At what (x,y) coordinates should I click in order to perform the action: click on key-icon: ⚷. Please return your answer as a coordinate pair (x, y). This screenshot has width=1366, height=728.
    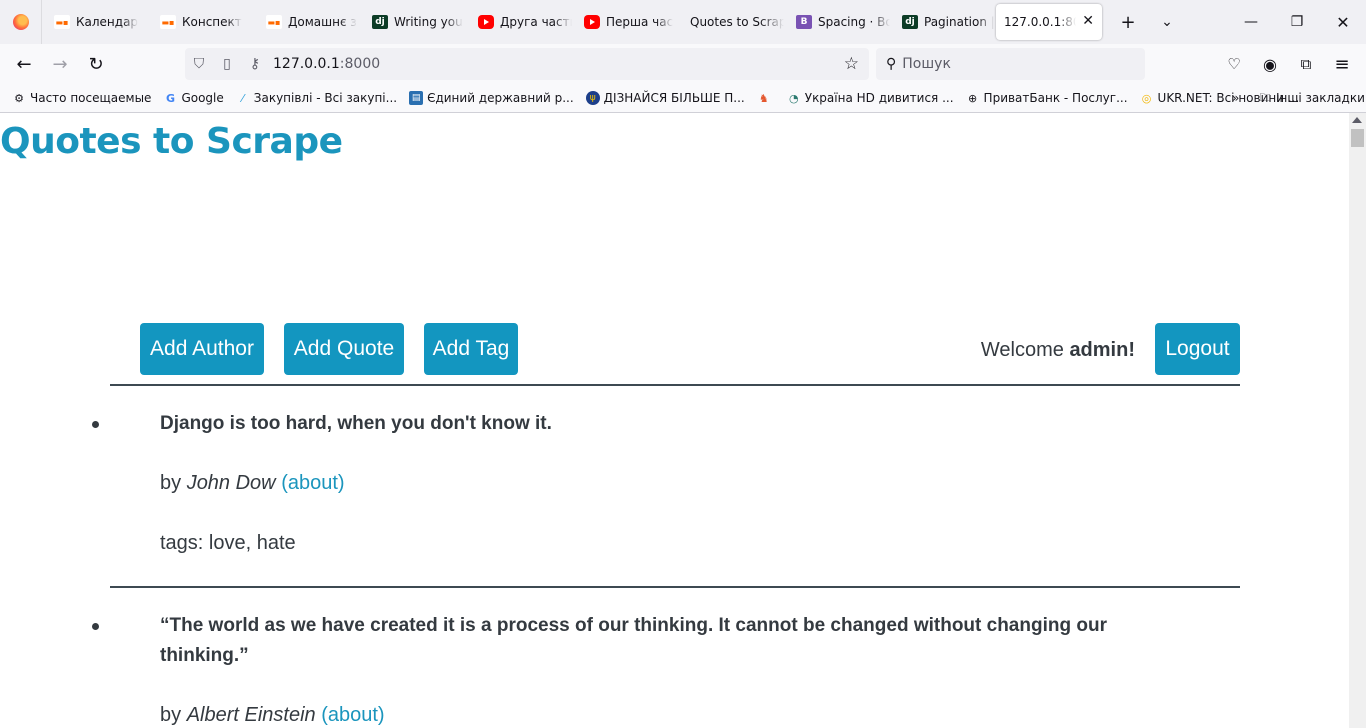
    Looking at the image, I should click on (255, 64).